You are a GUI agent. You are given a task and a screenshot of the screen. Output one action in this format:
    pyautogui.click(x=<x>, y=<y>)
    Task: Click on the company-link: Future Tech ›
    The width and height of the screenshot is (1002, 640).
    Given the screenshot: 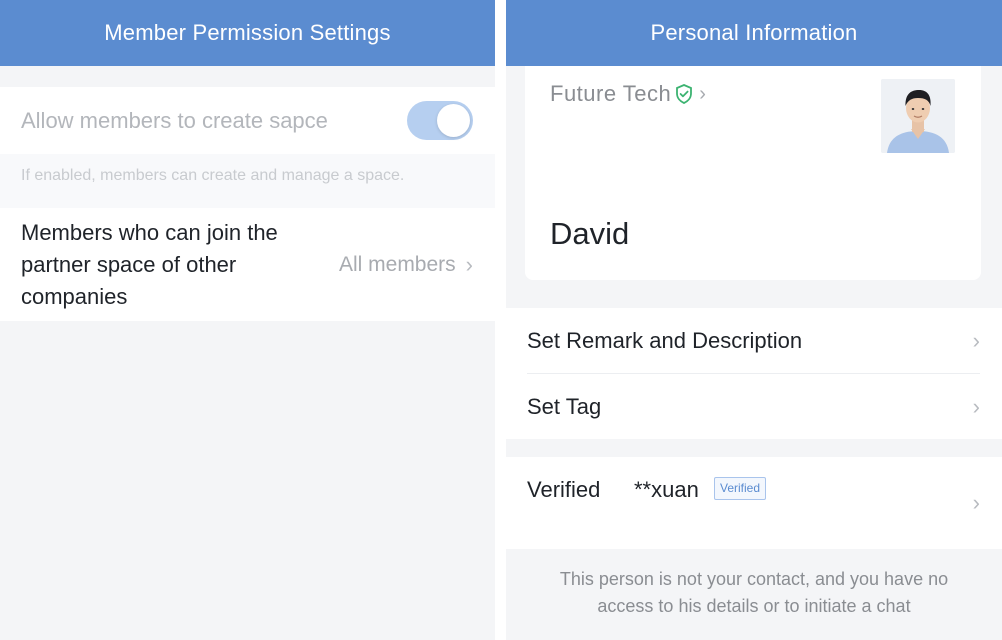 What is the action you would take?
    pyautogui.click(x=628, y=94)
    